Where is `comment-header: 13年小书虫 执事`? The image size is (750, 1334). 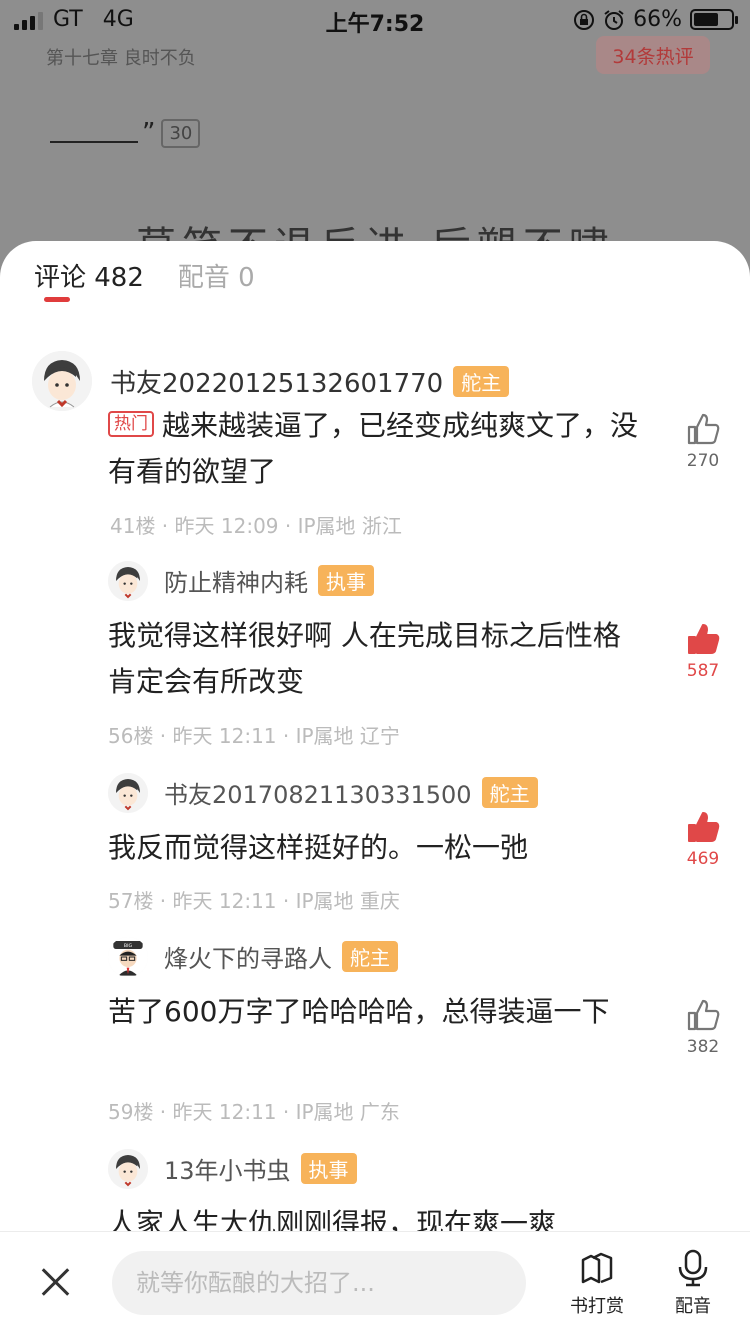
comment-header: 13年小书虫 执事 is located at coordinates (260, 1168).